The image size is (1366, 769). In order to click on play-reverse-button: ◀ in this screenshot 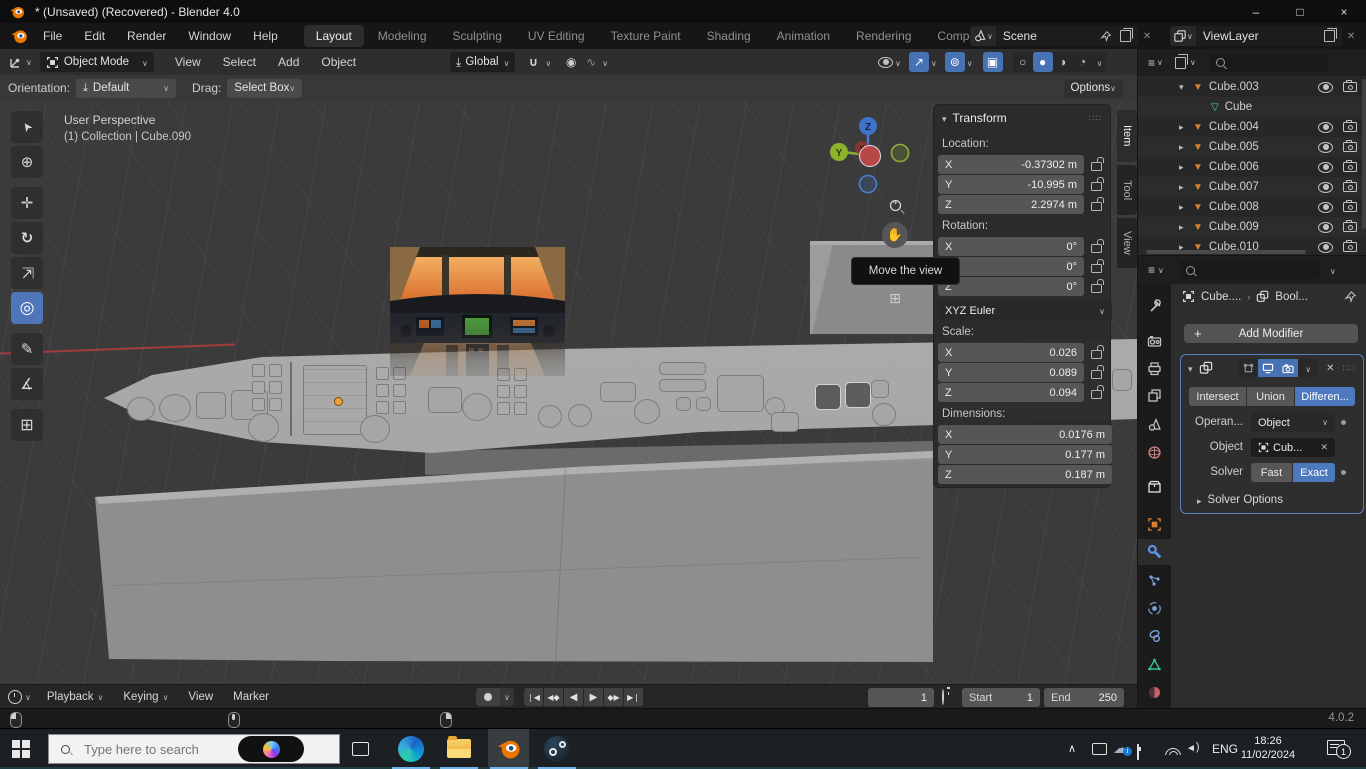, I will do `click(574, 697)`.